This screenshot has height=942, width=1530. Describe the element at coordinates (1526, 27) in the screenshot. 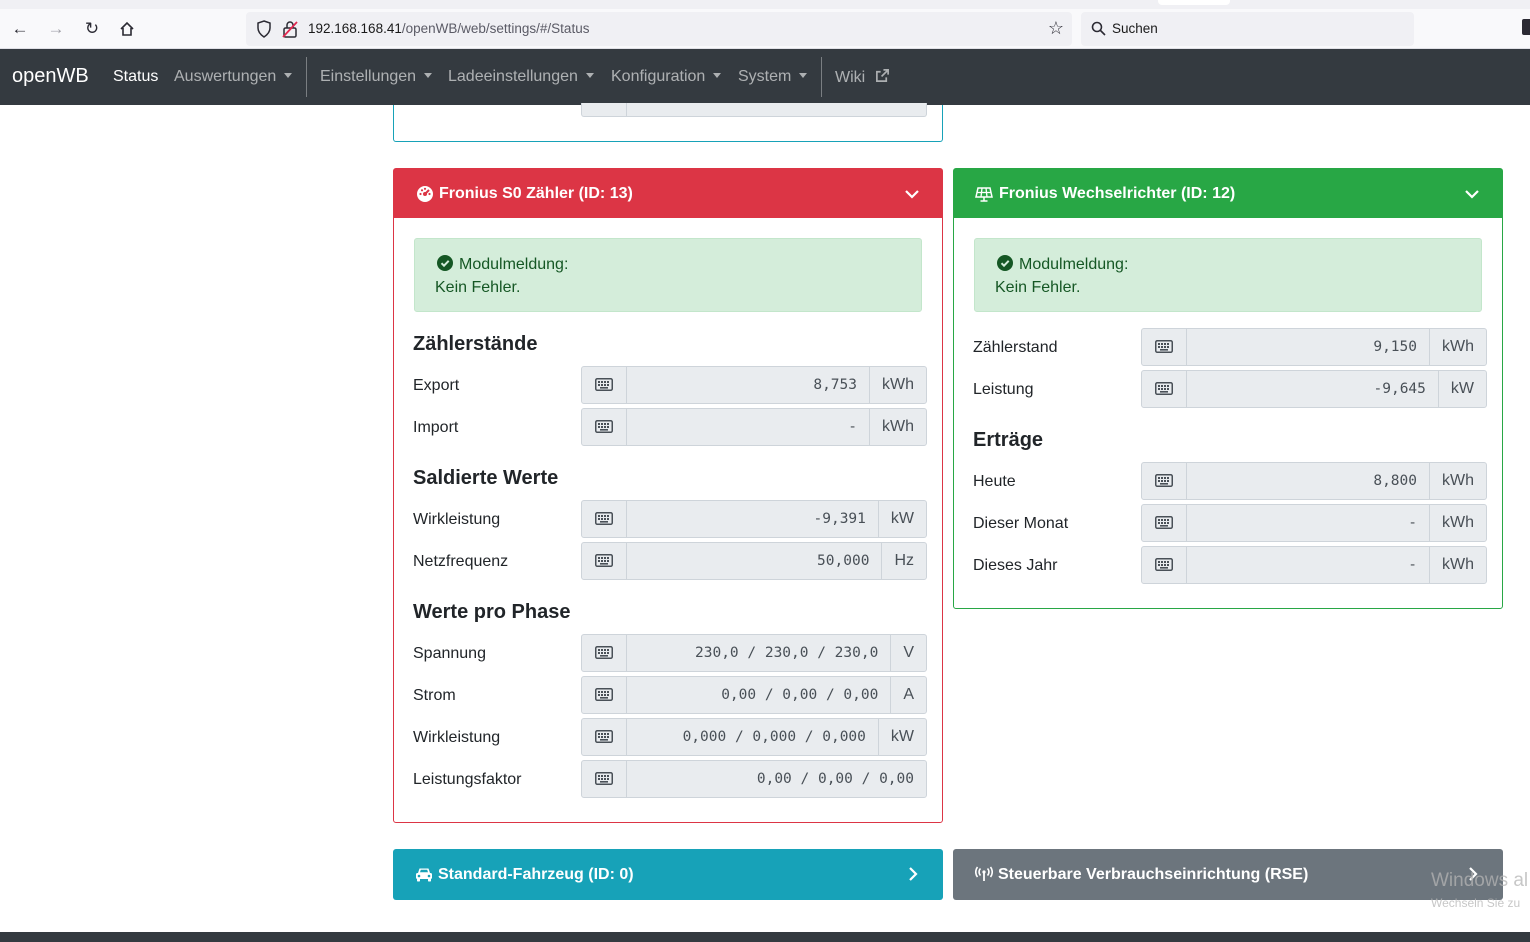

I see `extension-icon` at that location.